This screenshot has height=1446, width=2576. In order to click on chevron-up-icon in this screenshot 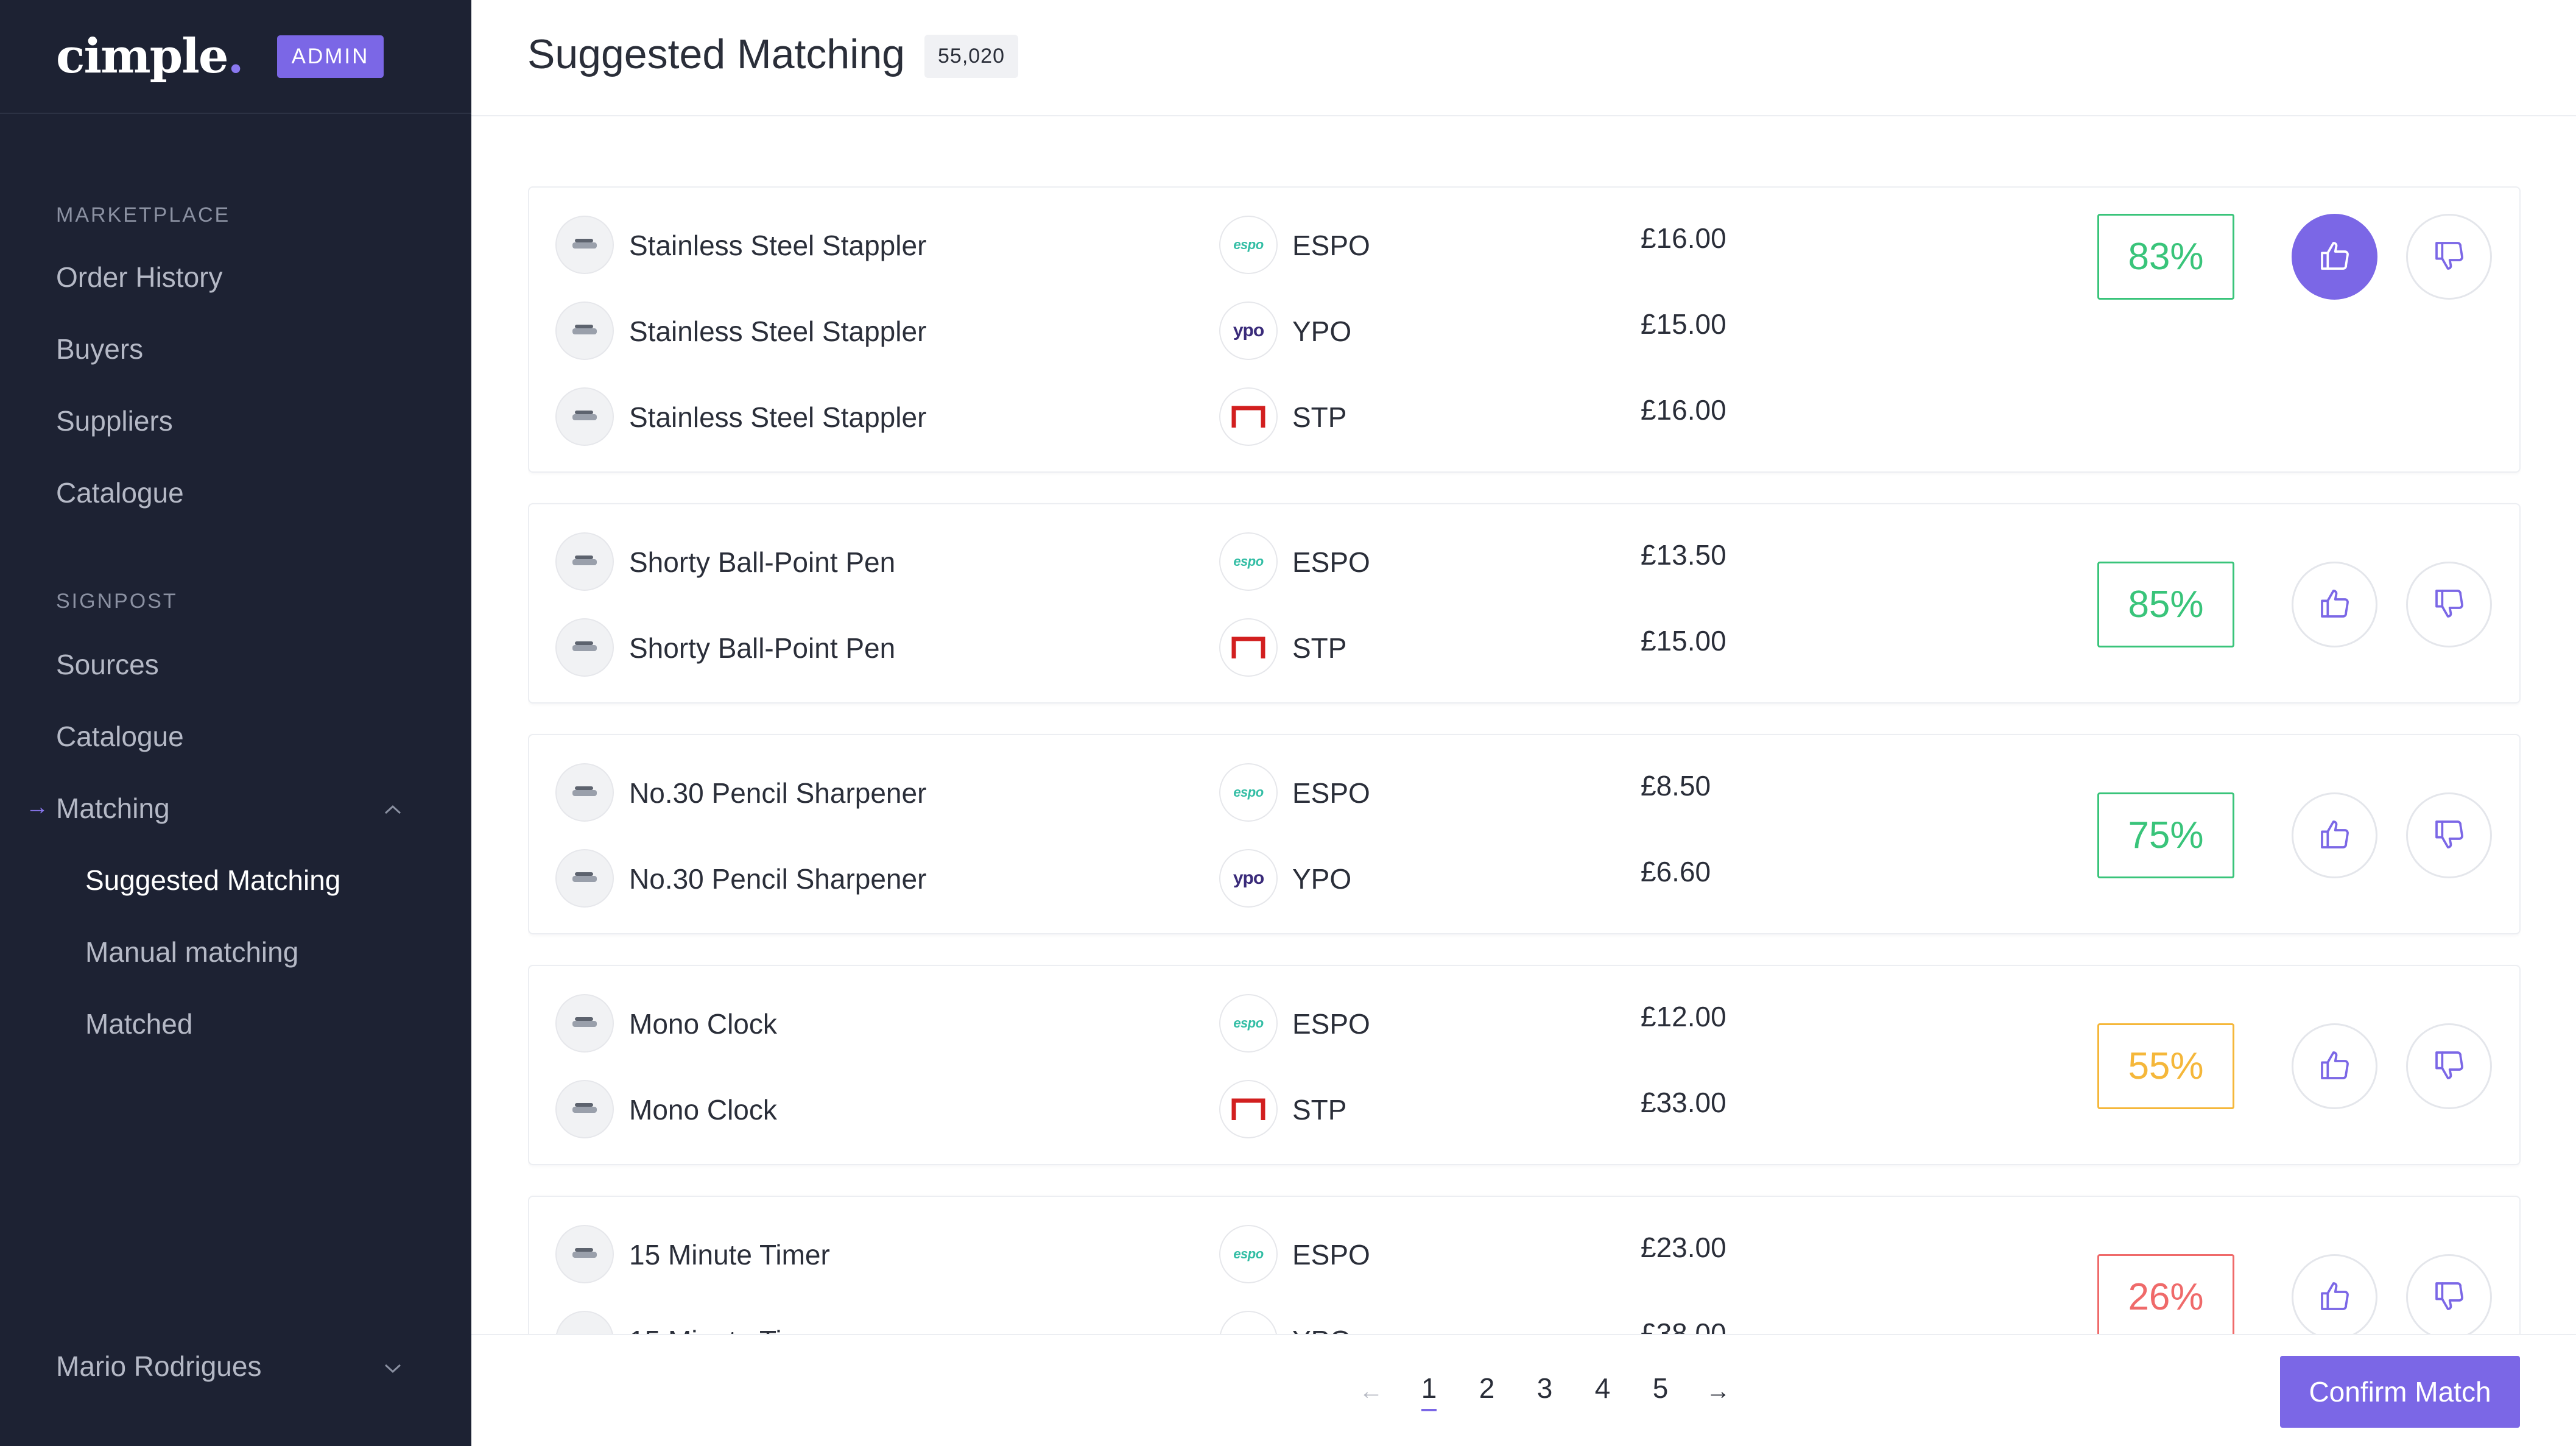, I will do `click(393, 809)`.